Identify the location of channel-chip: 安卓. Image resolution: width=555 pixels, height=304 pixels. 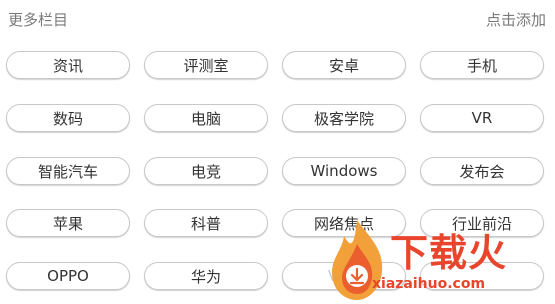
(344, 65).